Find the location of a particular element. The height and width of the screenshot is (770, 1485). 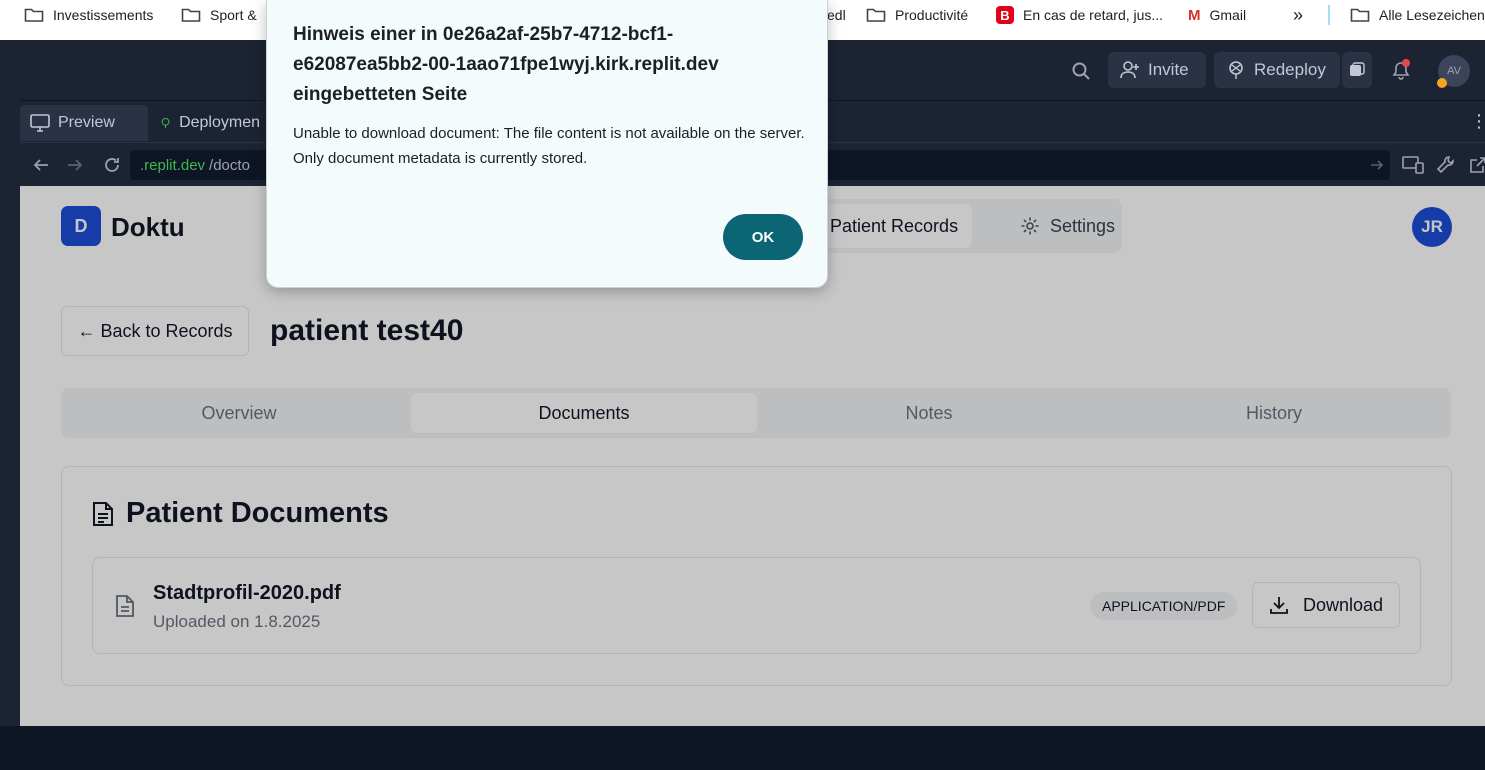

bookmark-label: Sport & is located at coordinates (233, 15).